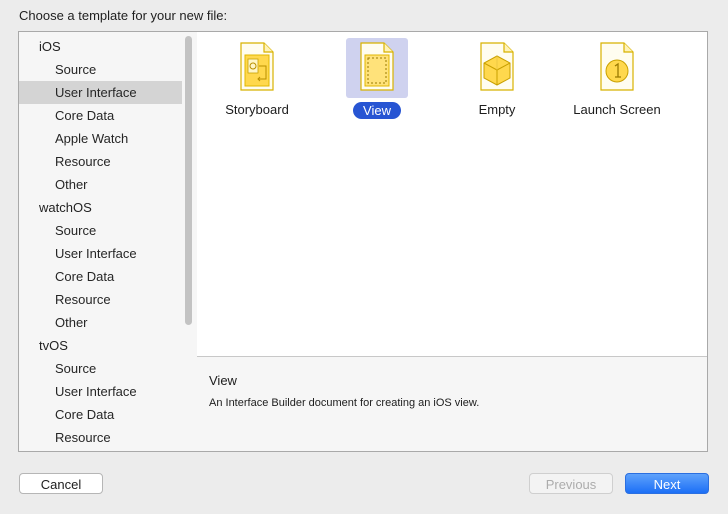 The width and height of the screenshot is (728, 514). I want to click on view-icon, so click(377, 68).